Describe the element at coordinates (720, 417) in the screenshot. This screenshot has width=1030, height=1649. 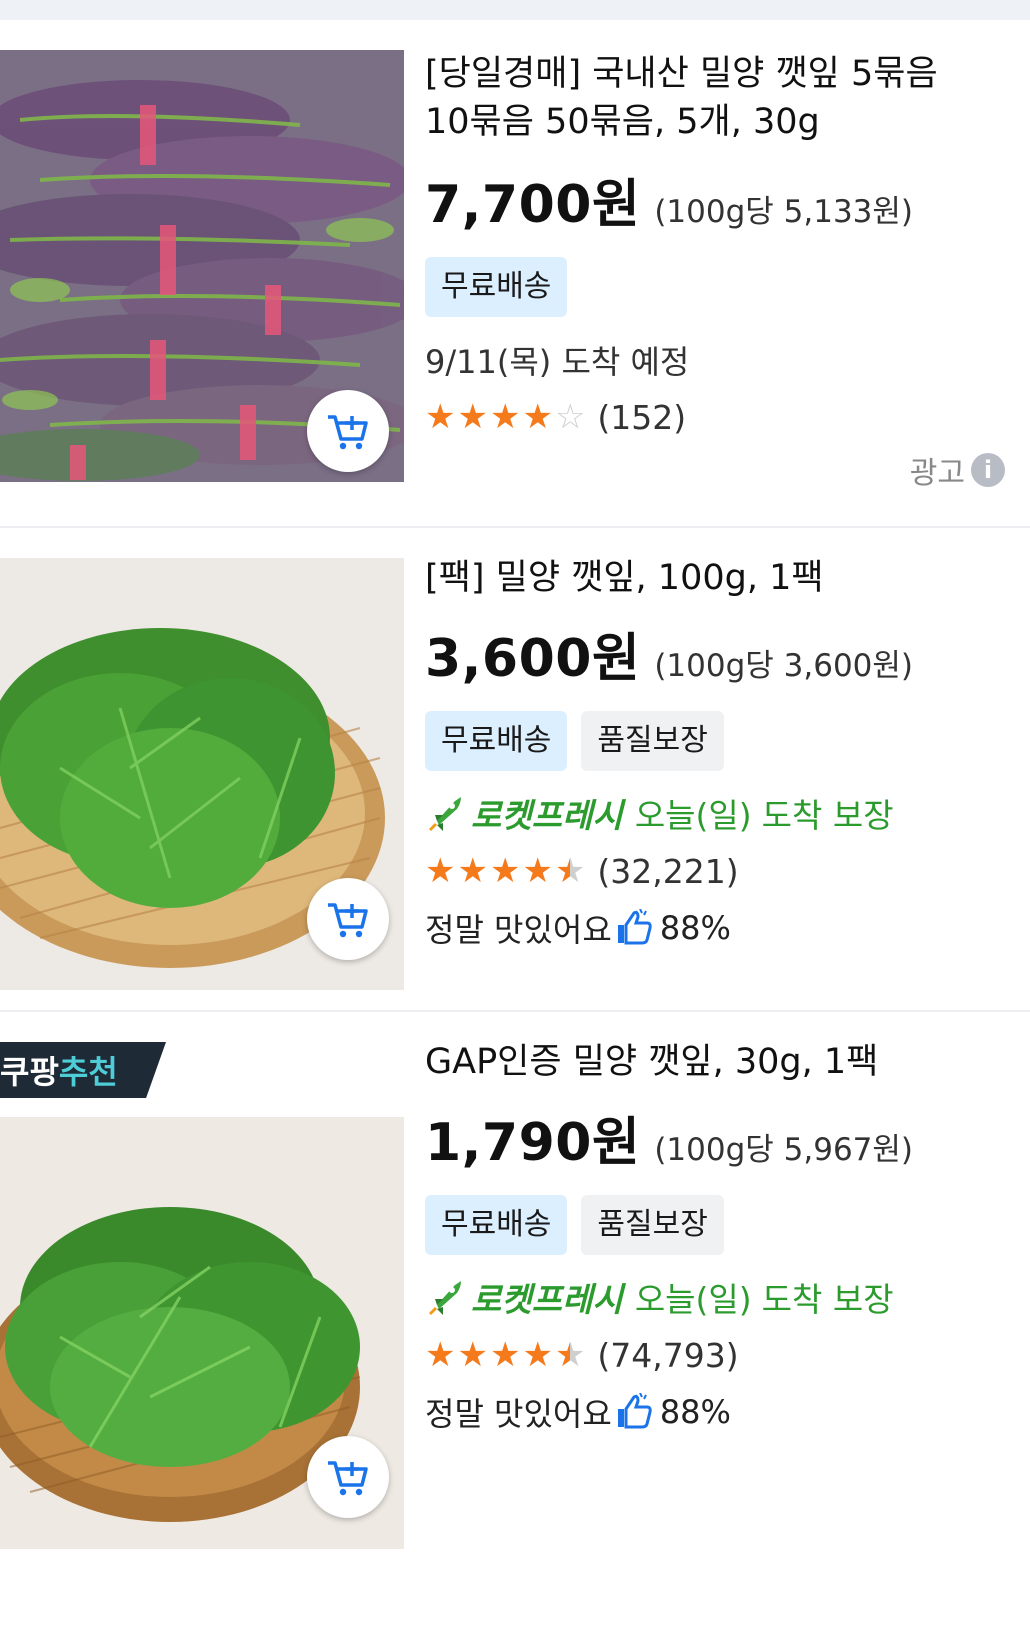
I see `rating: ★ ★ ★ ★ ☆ (152)` at that location.